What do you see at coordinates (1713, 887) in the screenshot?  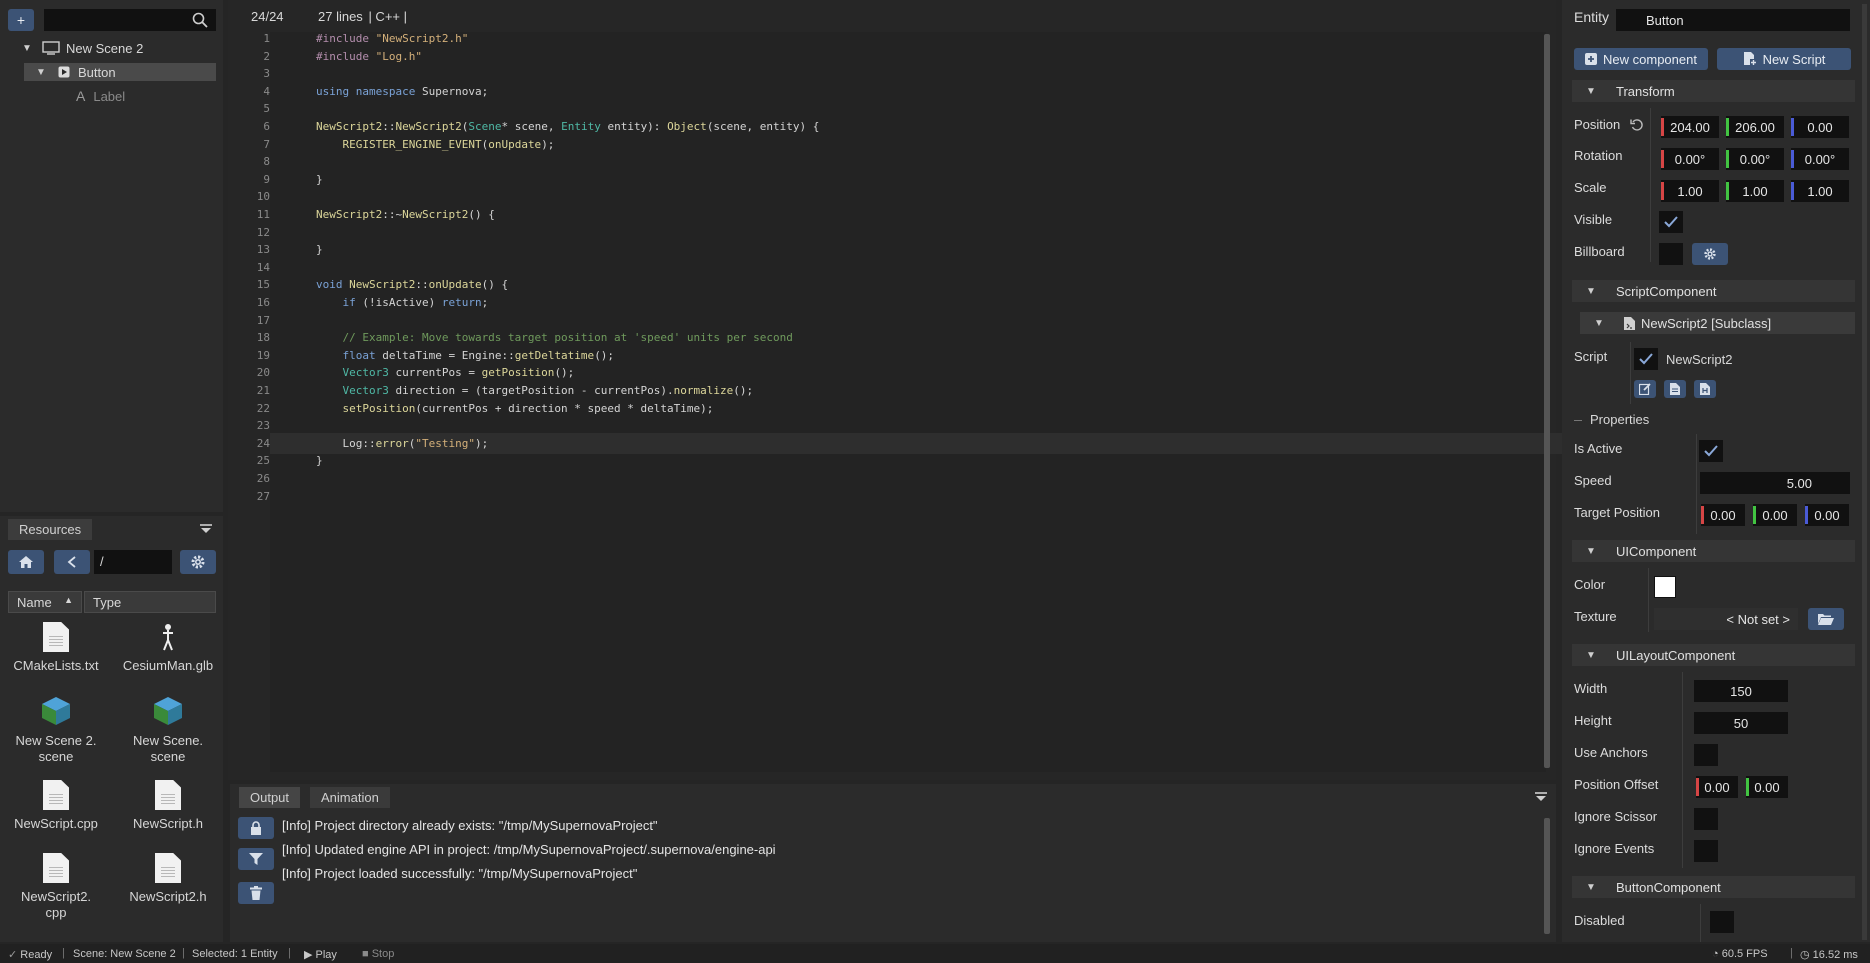 I see `section-button-component: ▼ ButtonComponent` at bounding box center [1713, 887].